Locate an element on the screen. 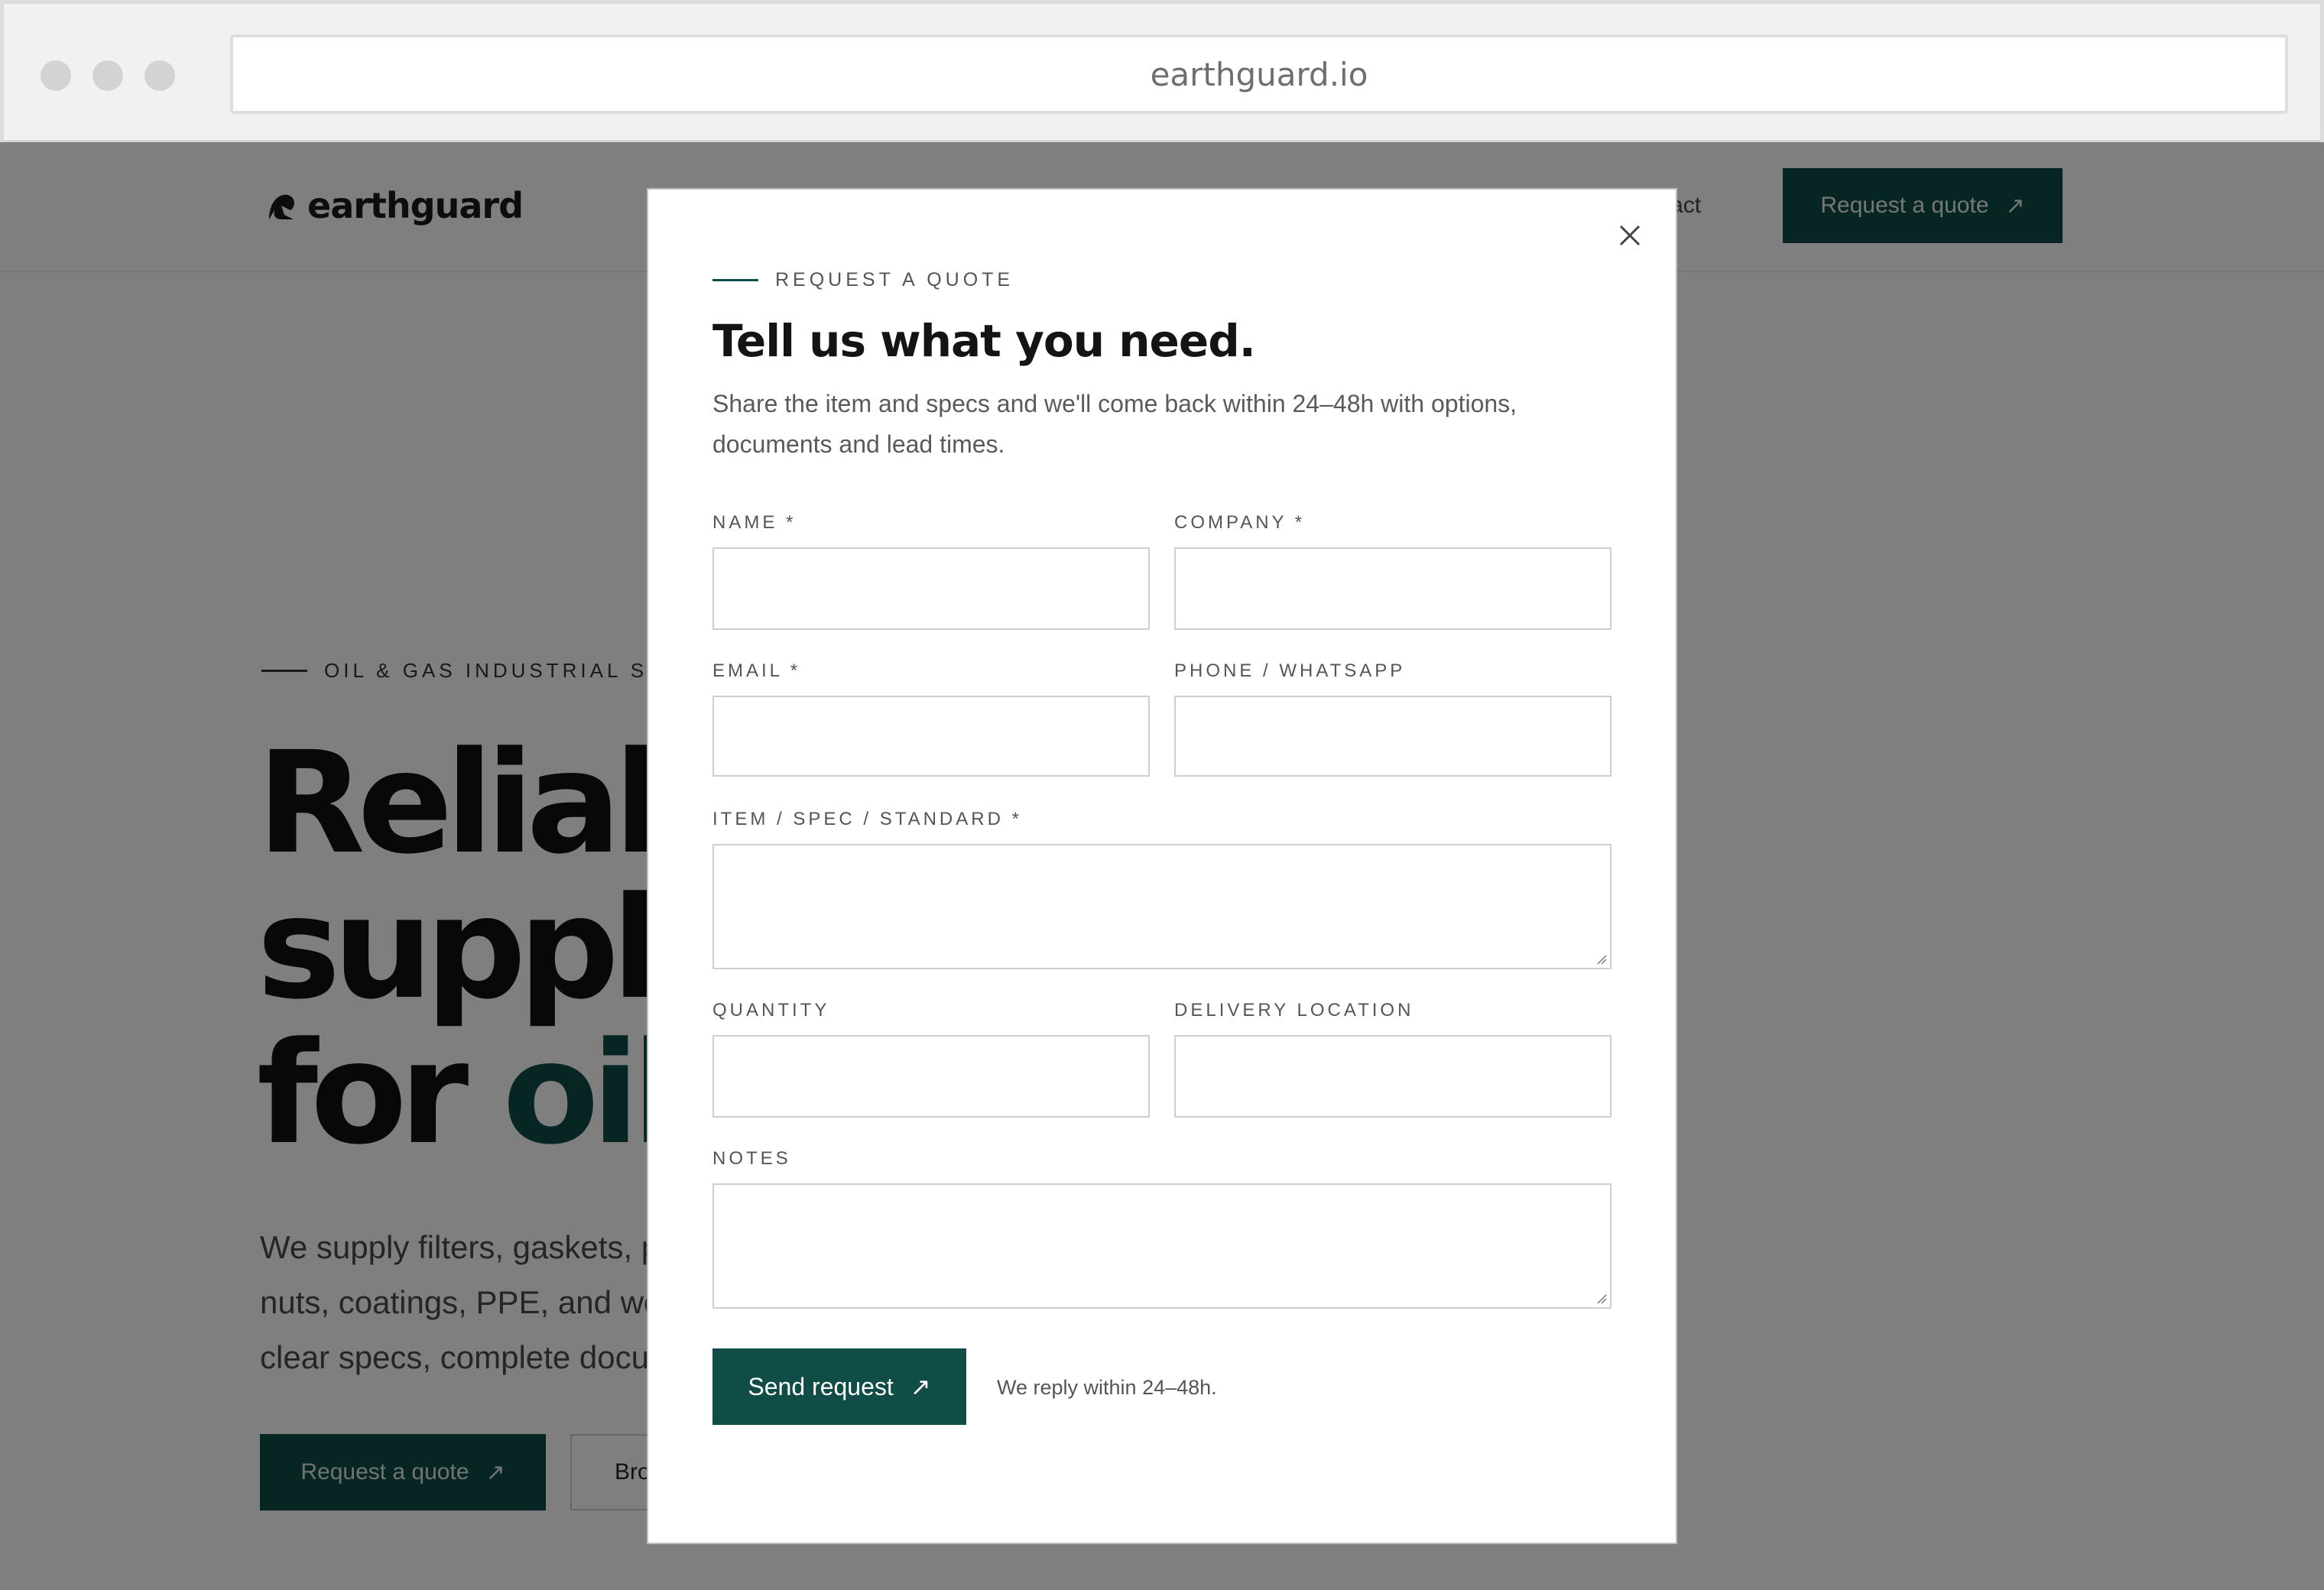  modal-eyebrow-rule is located at coordinates (735, 280).